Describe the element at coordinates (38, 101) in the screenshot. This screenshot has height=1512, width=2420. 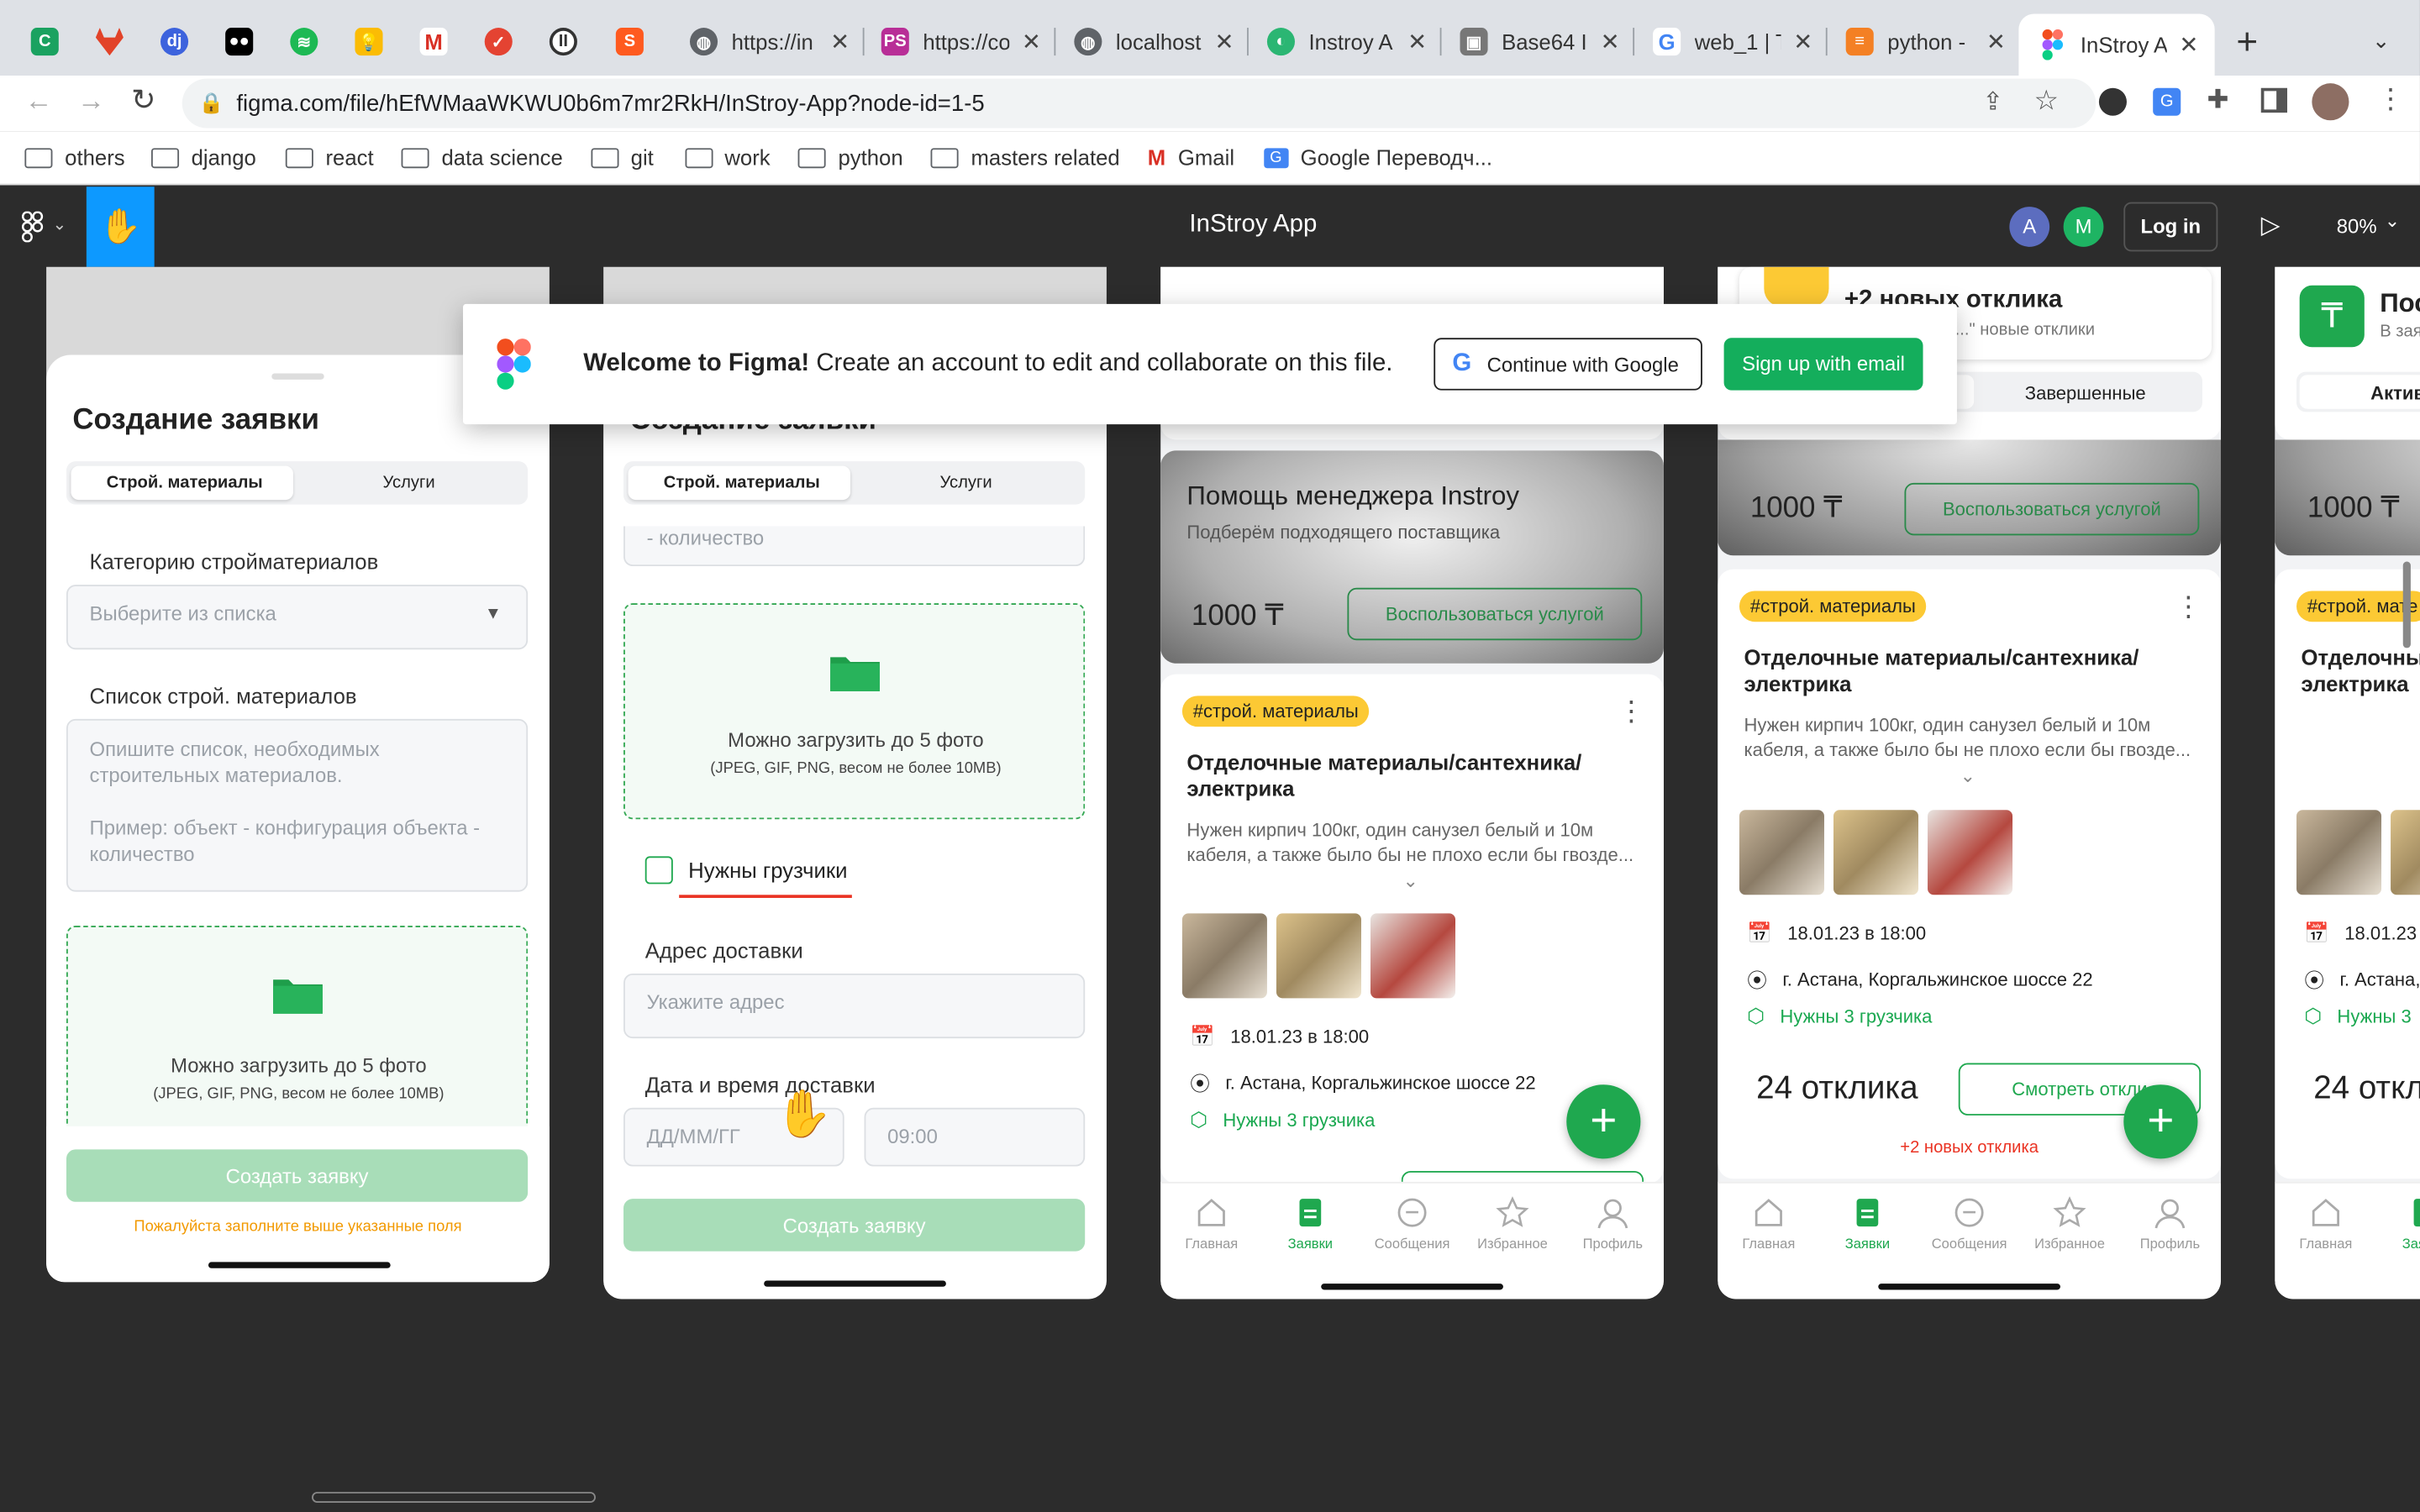
I see `back-icon: ←` at that location.